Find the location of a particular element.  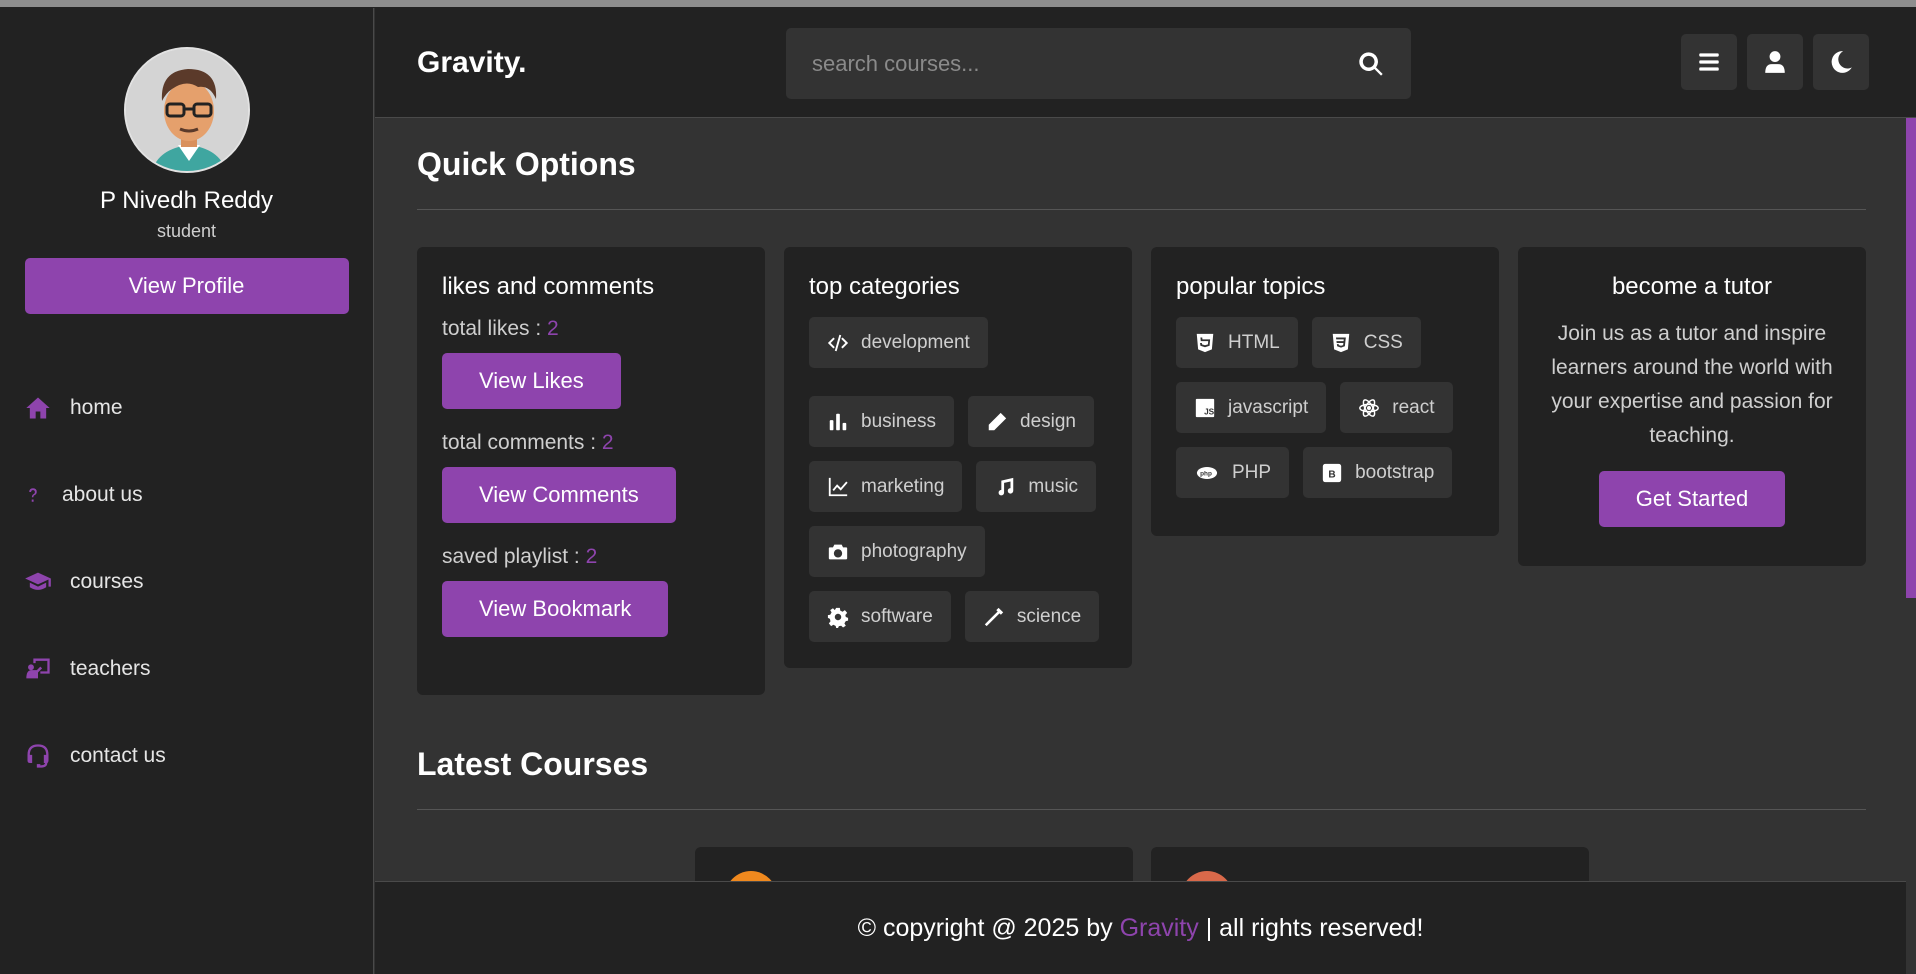

topic-react: react is located at coordinates (1396, 407).